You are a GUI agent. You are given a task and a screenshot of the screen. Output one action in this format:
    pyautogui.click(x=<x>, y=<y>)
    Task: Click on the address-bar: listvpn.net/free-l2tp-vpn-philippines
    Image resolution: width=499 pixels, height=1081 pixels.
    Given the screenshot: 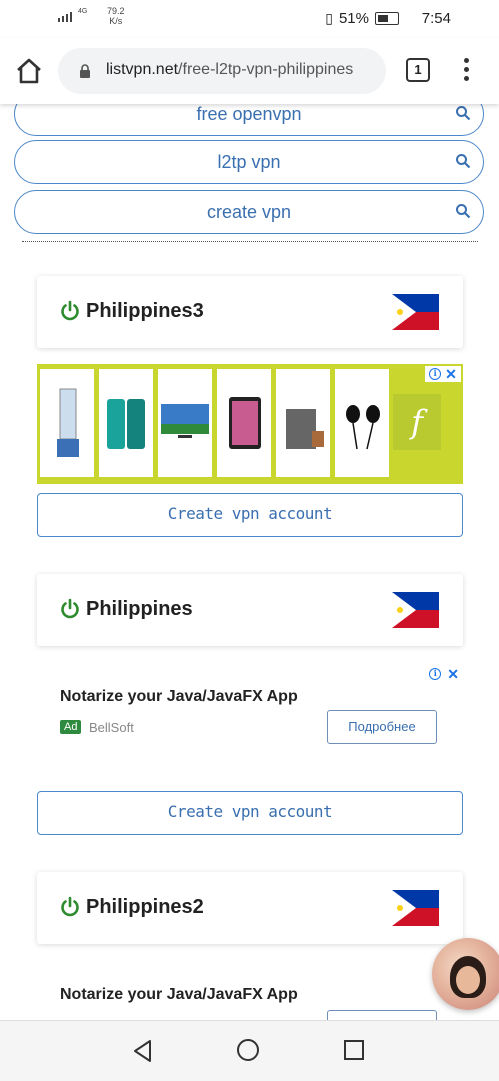 What is the action you would take?
    pyautogui.click(x=222, y=71)
    